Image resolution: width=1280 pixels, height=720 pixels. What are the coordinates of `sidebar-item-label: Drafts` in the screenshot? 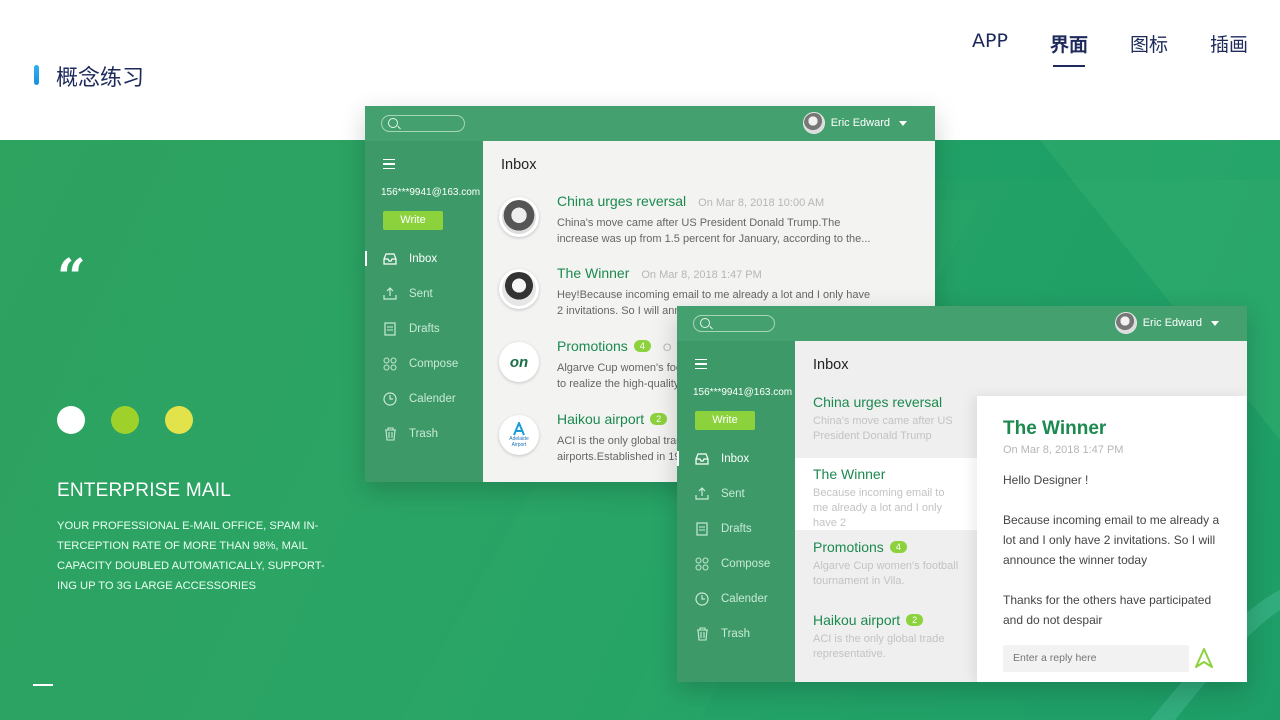 It's located at (424, 328).